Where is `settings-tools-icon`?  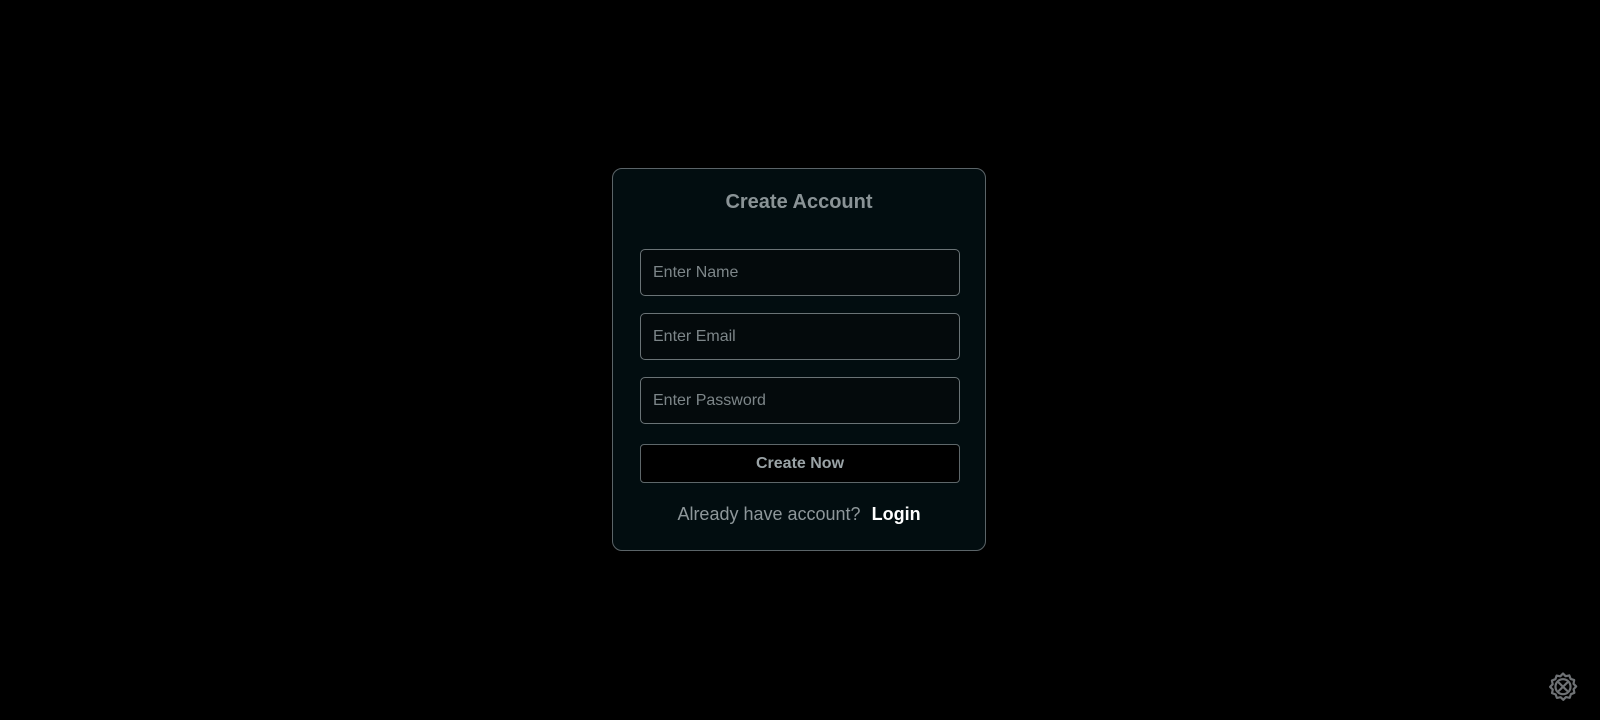 settings-tools-icon is located at coordinates (1563, 687).